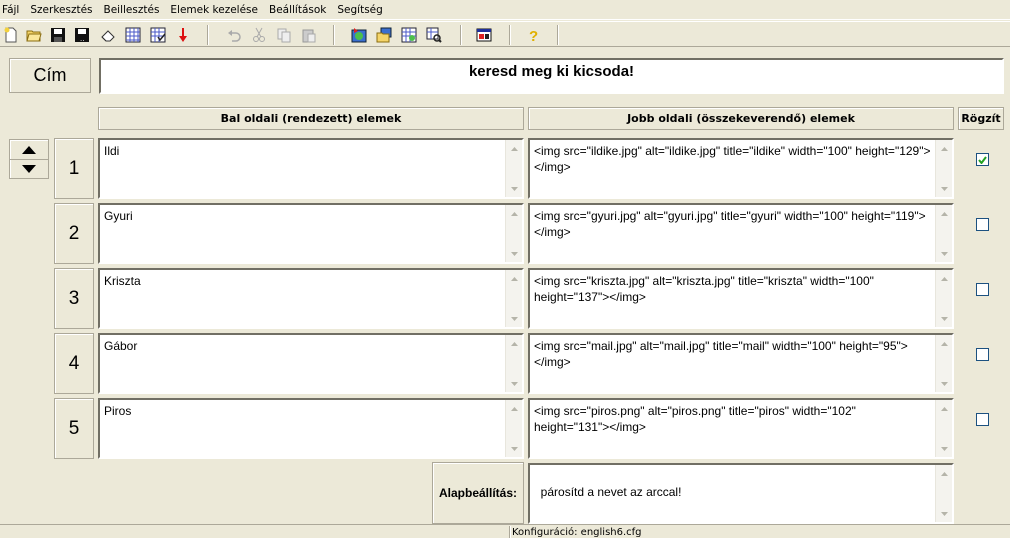 Image resolution: width=1010 pixels, height=538 pixels. I want to click on web-preview-icon, so click(434, 35).